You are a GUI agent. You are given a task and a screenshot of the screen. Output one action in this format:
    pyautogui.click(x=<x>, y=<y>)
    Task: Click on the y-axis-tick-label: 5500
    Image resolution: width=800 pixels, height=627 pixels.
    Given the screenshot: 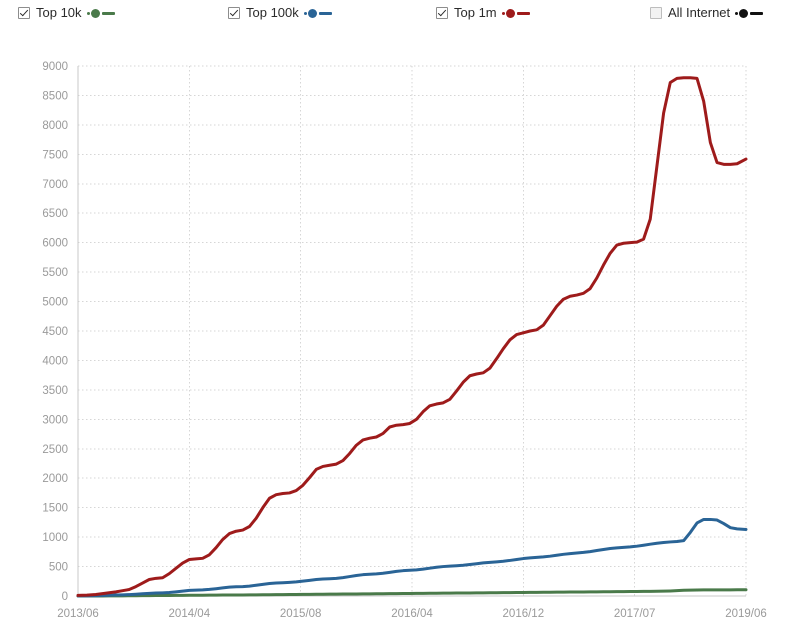 What is the action you would take?
    pyautogui.click(x=55, y=273)
    